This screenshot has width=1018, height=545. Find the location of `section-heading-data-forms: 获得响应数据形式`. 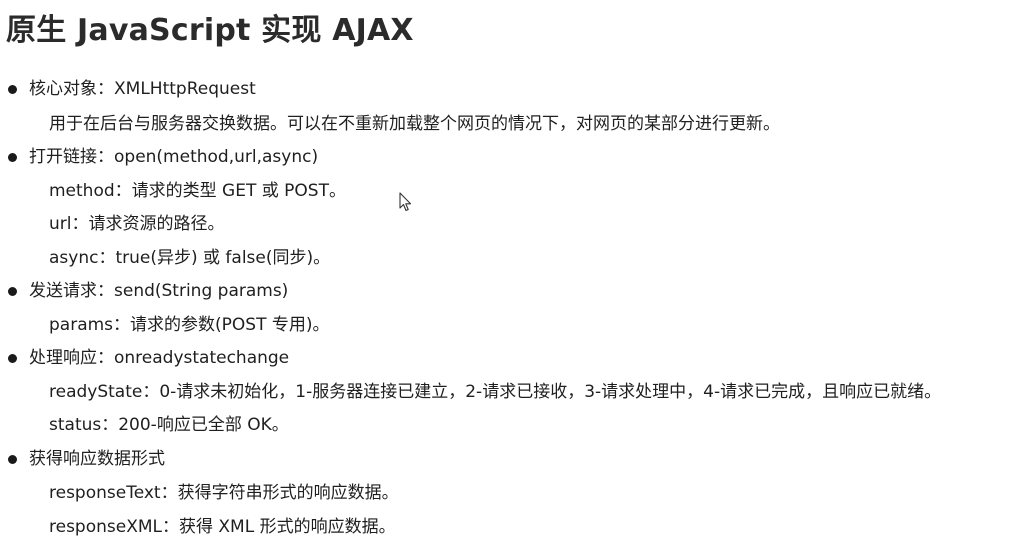

section-heading-data-forms: 获得响应数据形式 is located at coordinates (97, 459).